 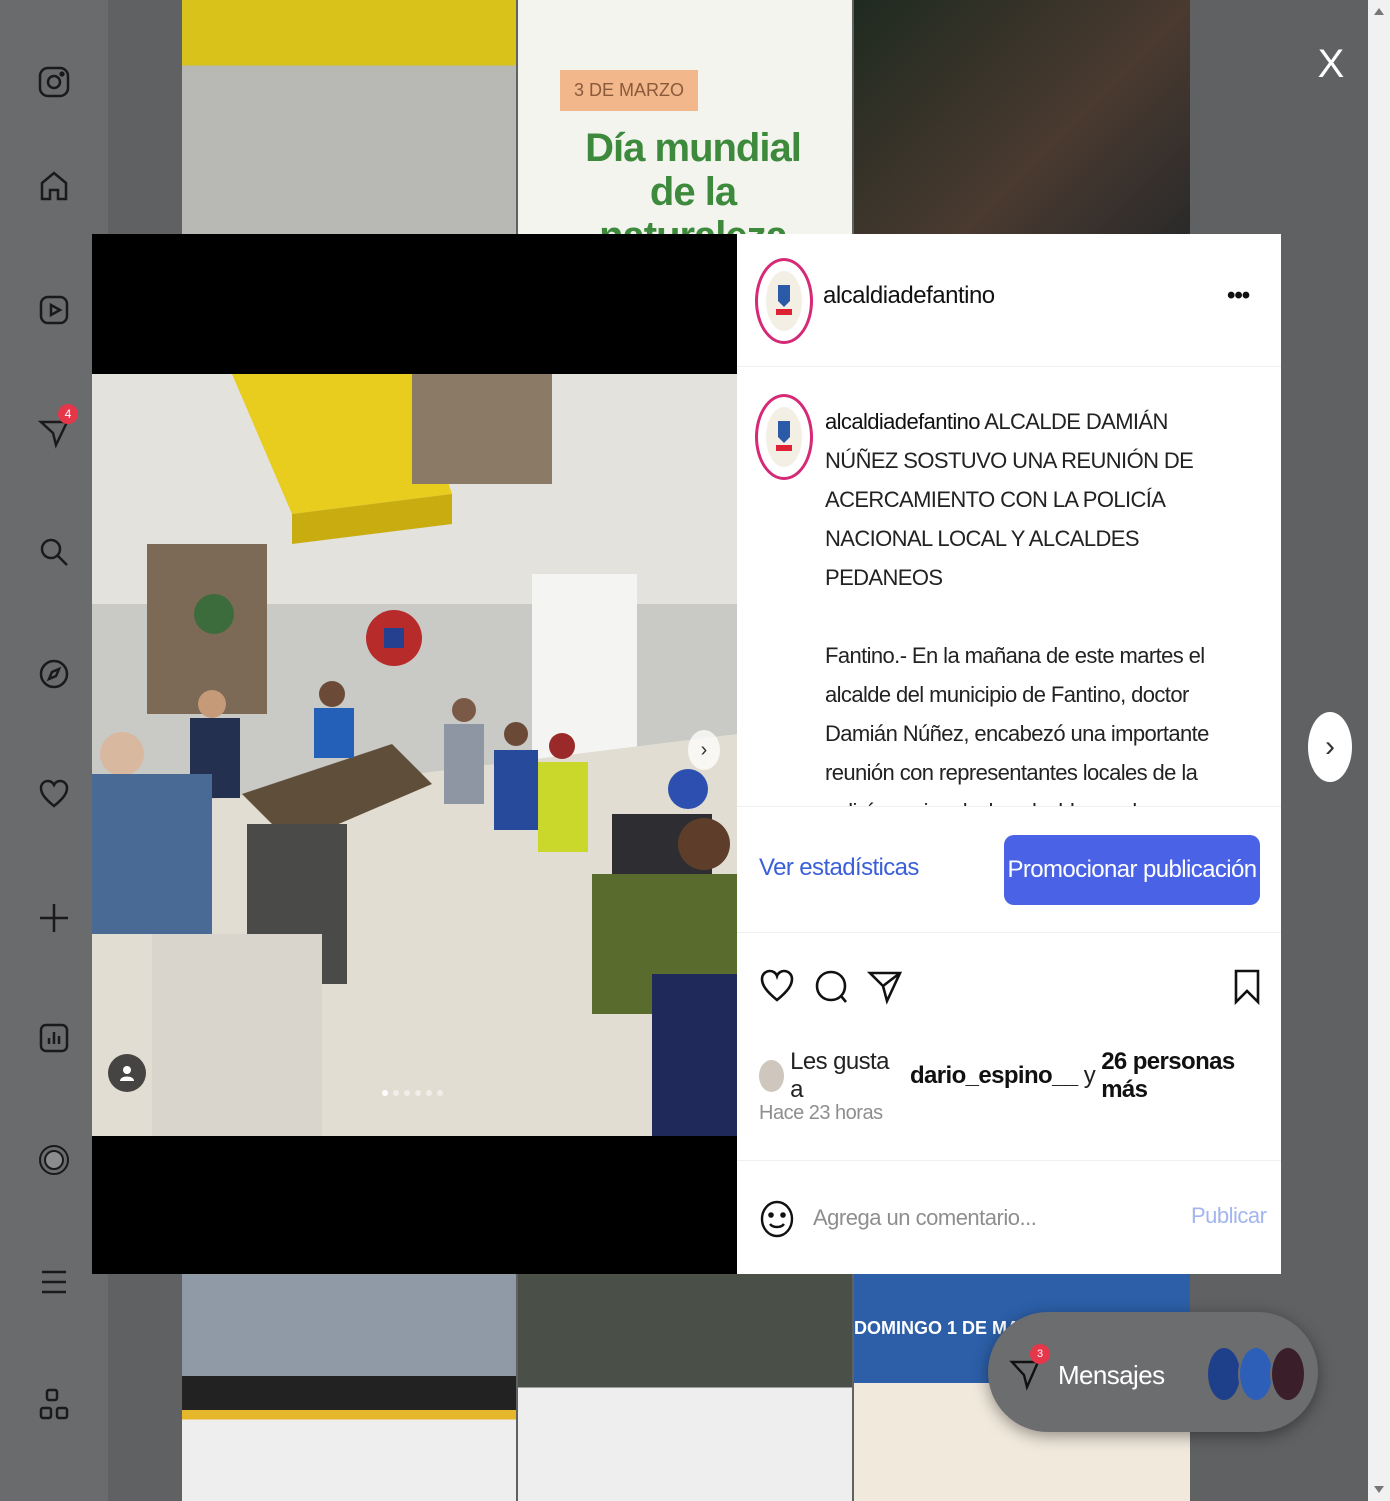 I want to click on share-icon, so click(x=885, y=986).